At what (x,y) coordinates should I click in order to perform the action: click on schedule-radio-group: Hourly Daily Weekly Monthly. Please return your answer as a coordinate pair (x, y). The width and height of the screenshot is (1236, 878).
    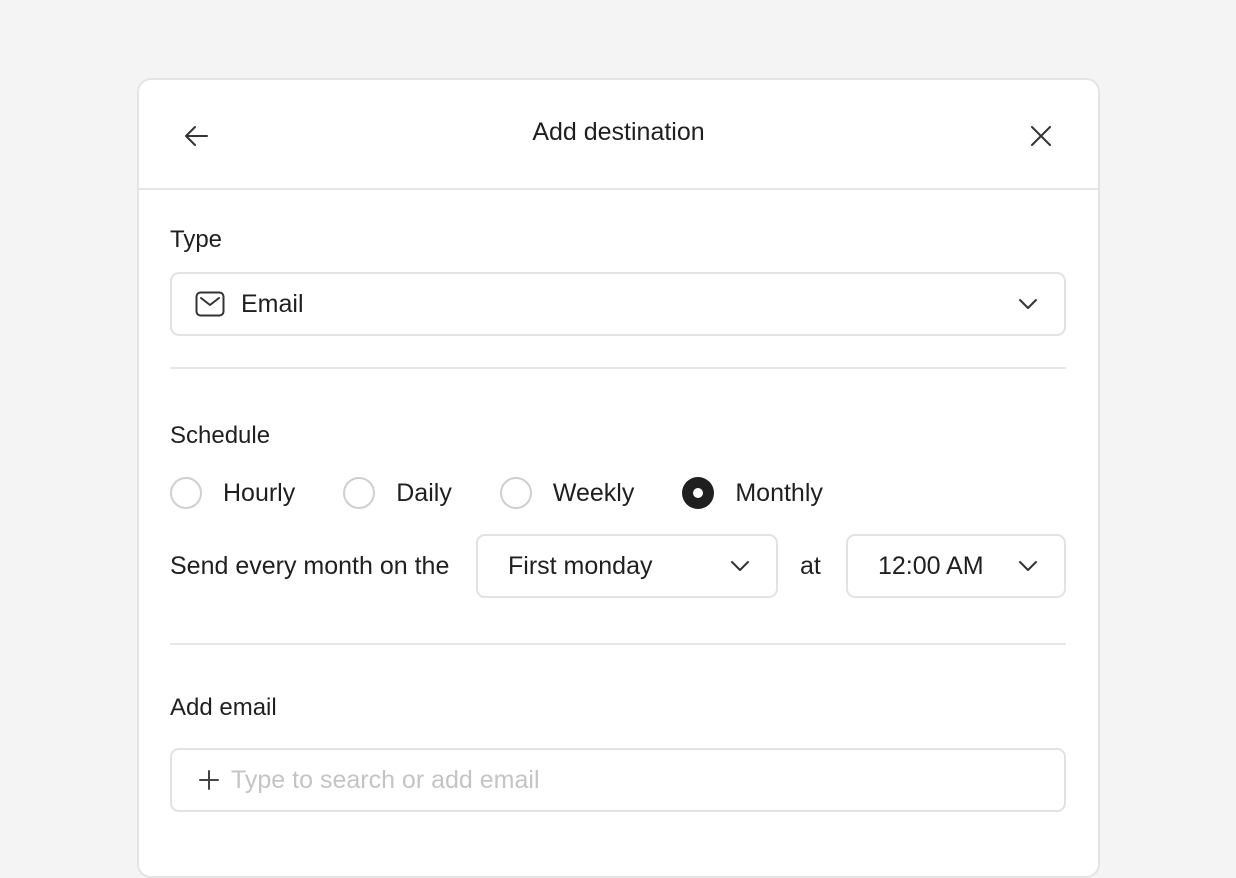
    Looking at the image, I should click on (496, 493).